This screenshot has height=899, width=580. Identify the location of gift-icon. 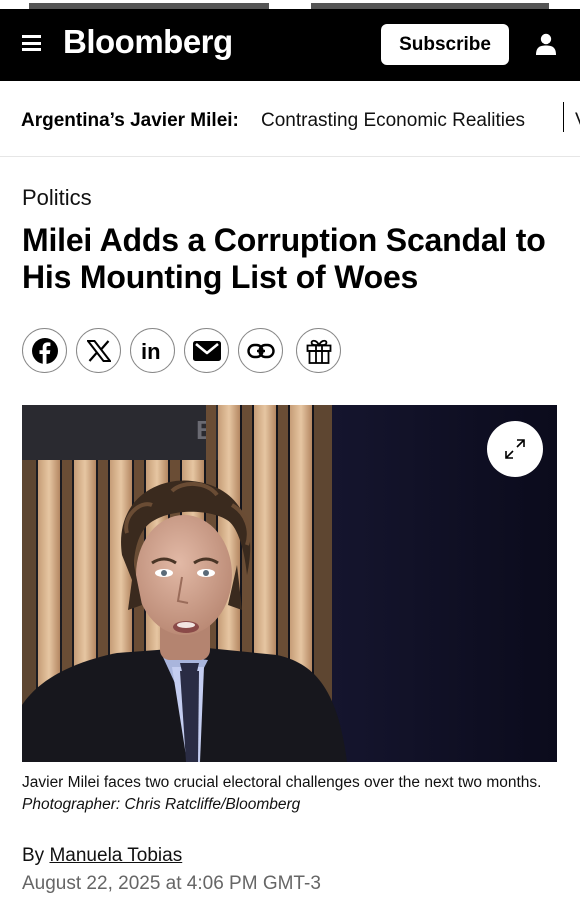
(318, 351).